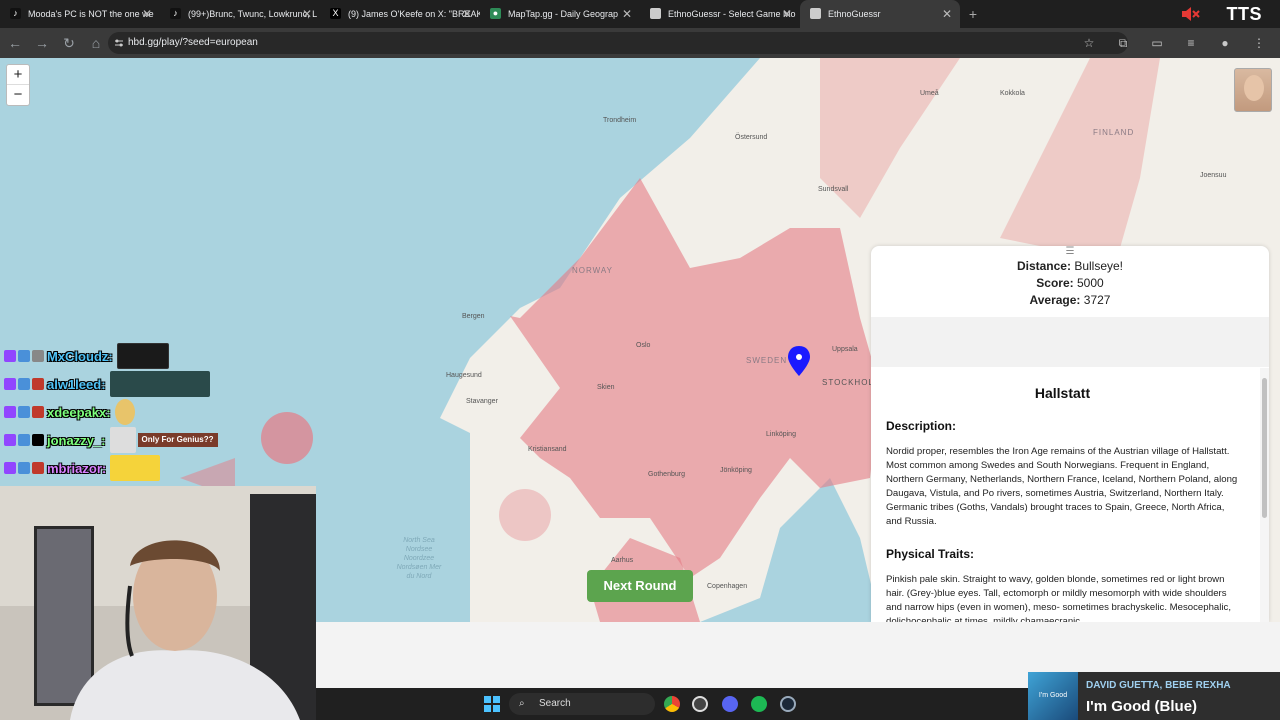 Image resolution: width=1280 pixels, height=720 pixels. I want to click on description-heading: Description:, so click(921, 426).